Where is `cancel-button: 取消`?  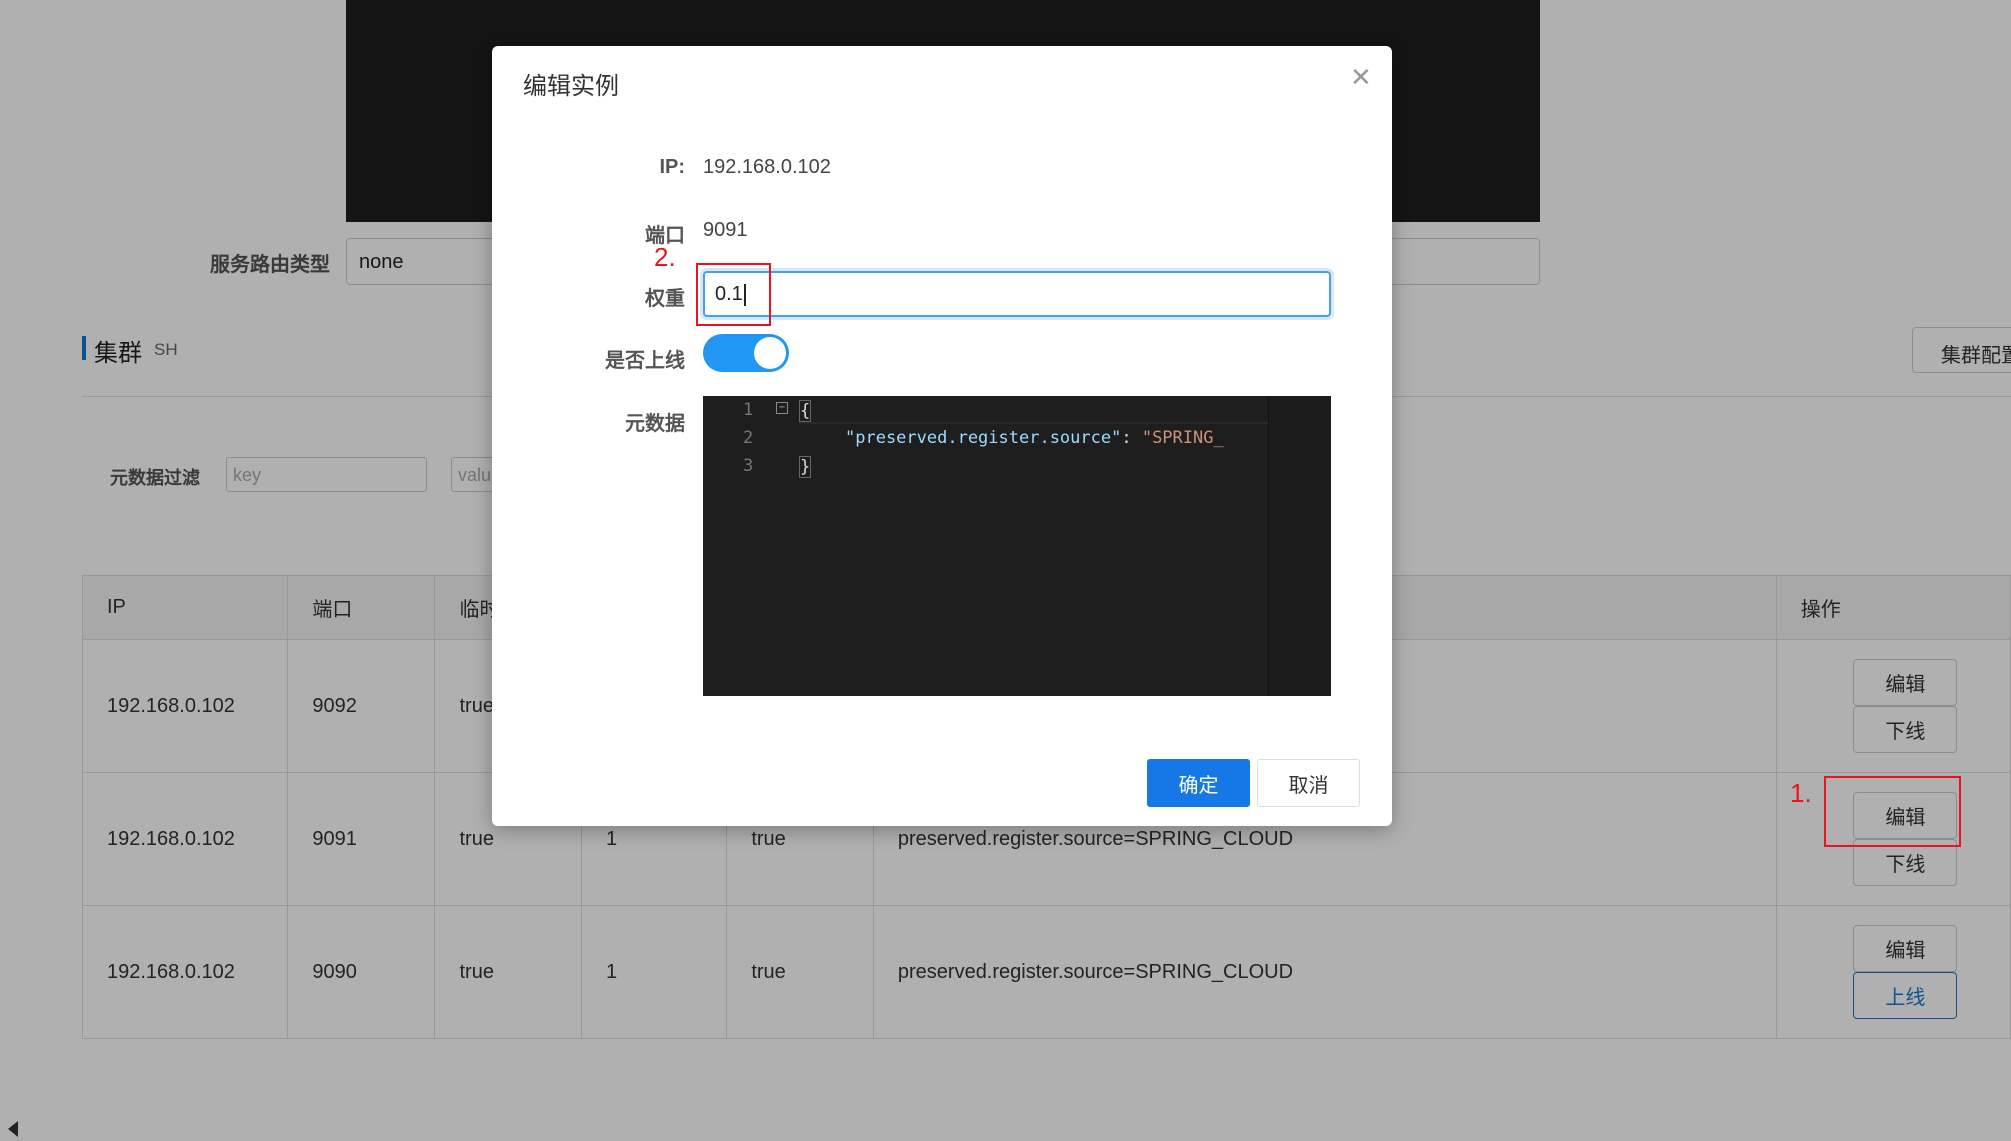
cancel-button: 取消 is located at coordinates (1308, 783).